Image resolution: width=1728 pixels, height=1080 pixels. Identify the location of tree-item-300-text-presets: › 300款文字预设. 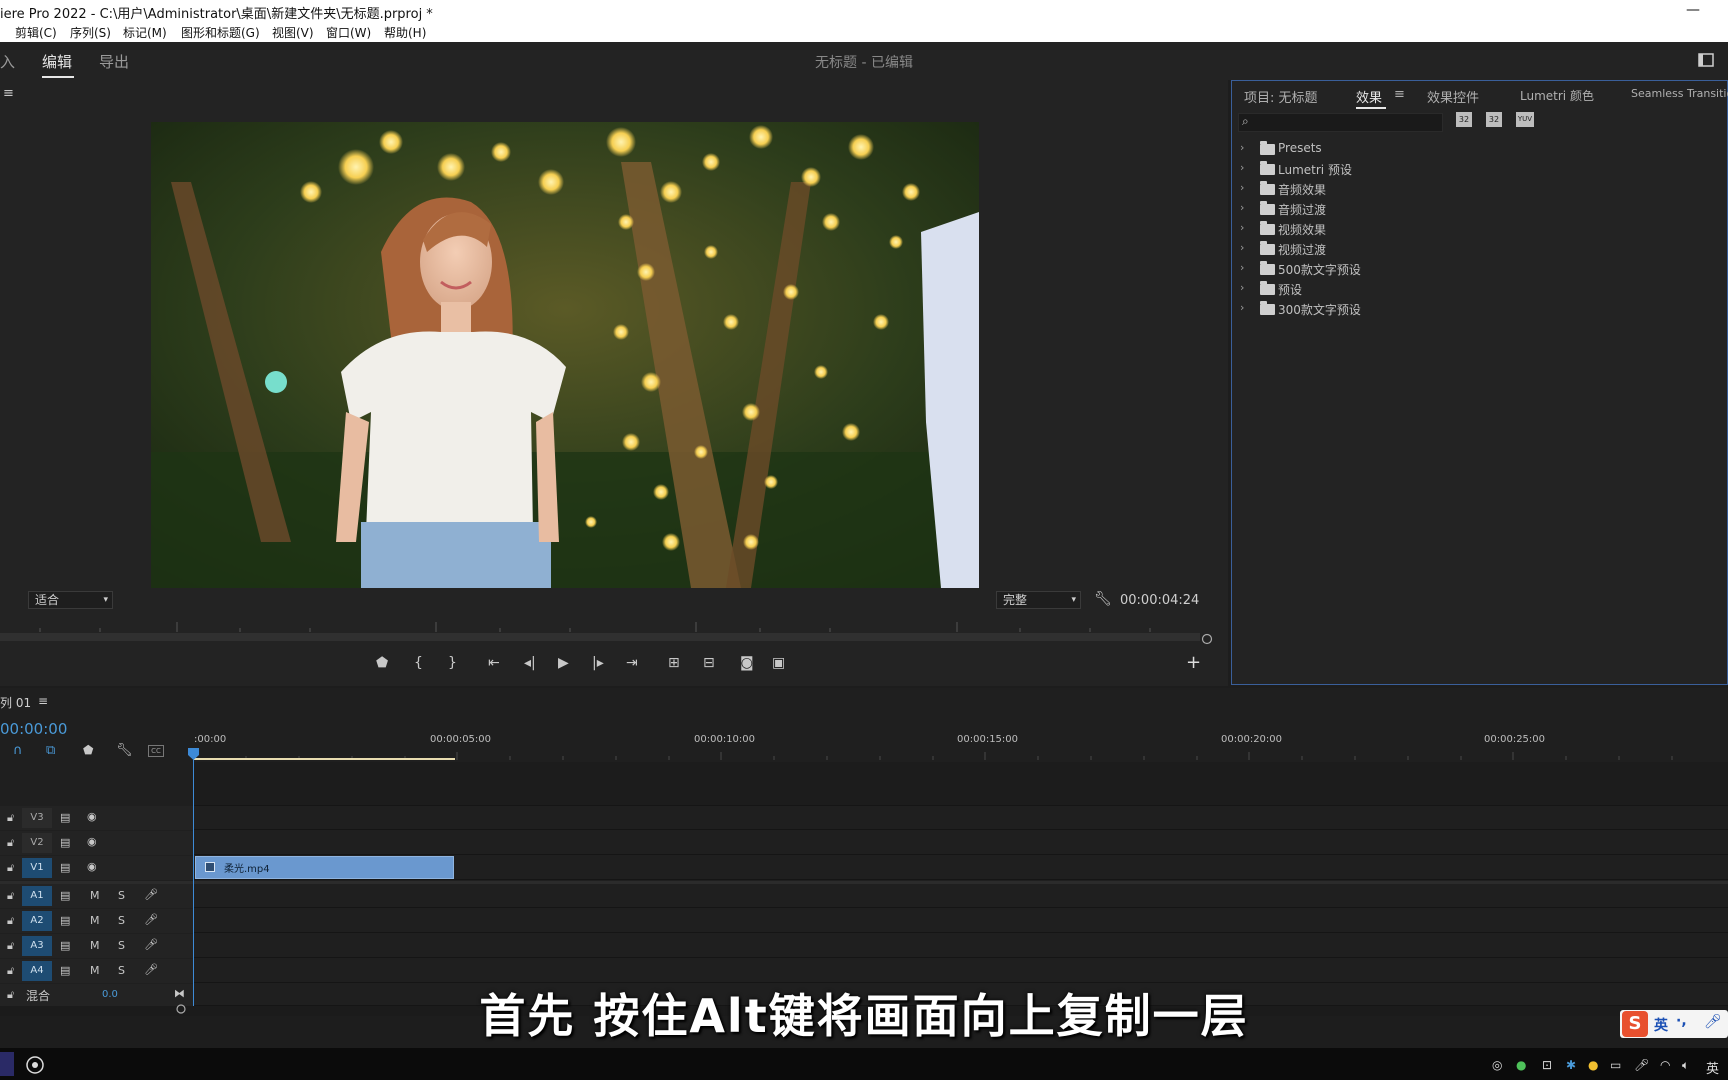
(1479, 309).